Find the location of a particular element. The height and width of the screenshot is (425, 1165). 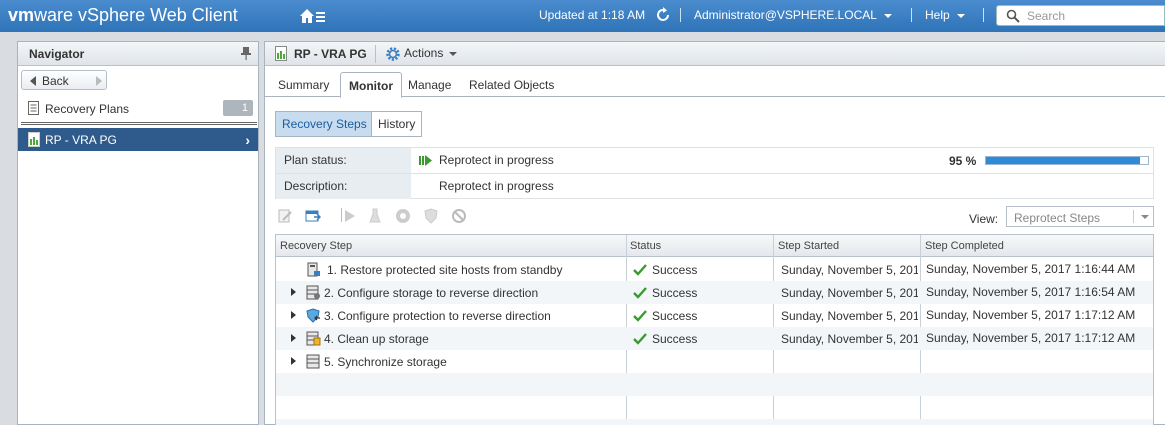

step-started: Sunday, November 5, 2017 1:17:12 AM is located at coordinates (849, 339).